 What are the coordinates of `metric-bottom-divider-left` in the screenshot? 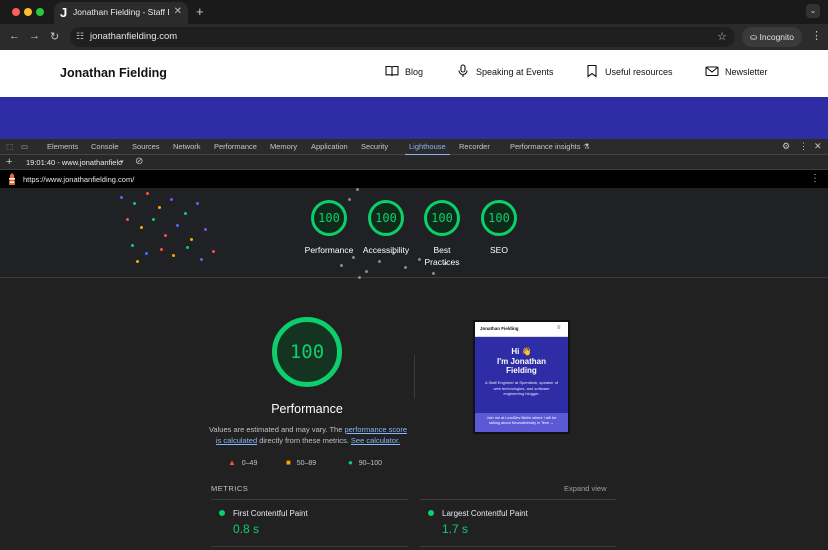 It's located at (309, 546).